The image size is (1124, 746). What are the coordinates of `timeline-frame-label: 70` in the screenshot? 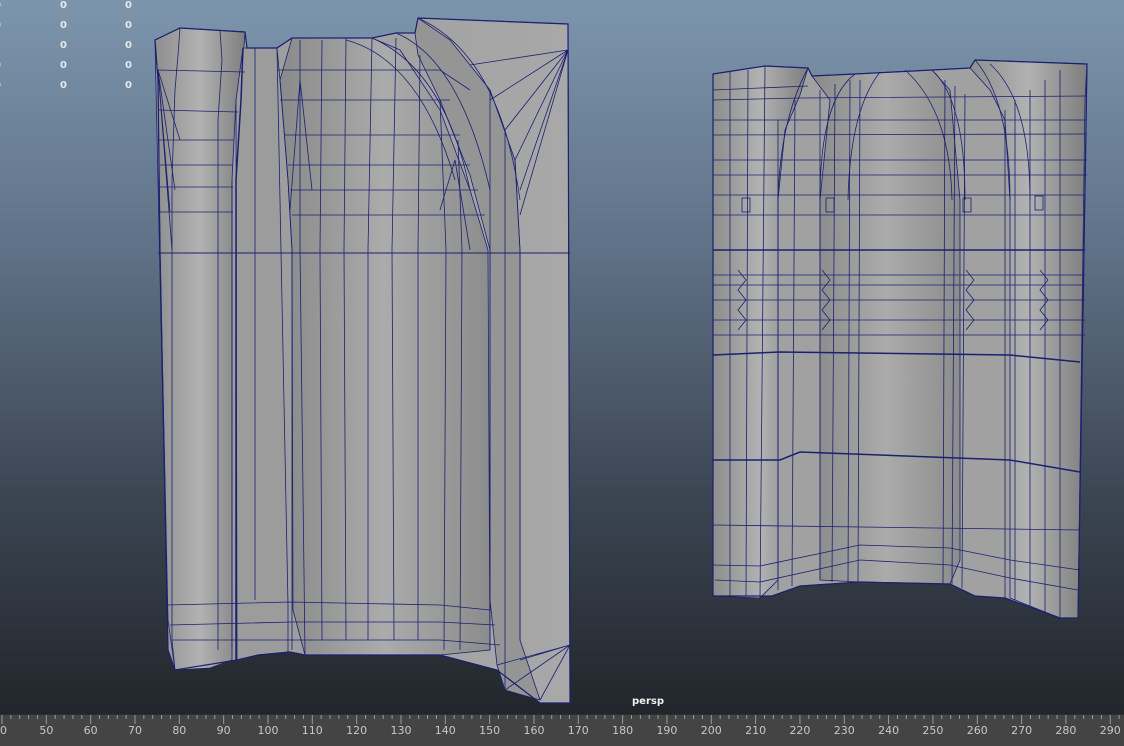 It's located at (134, 730).